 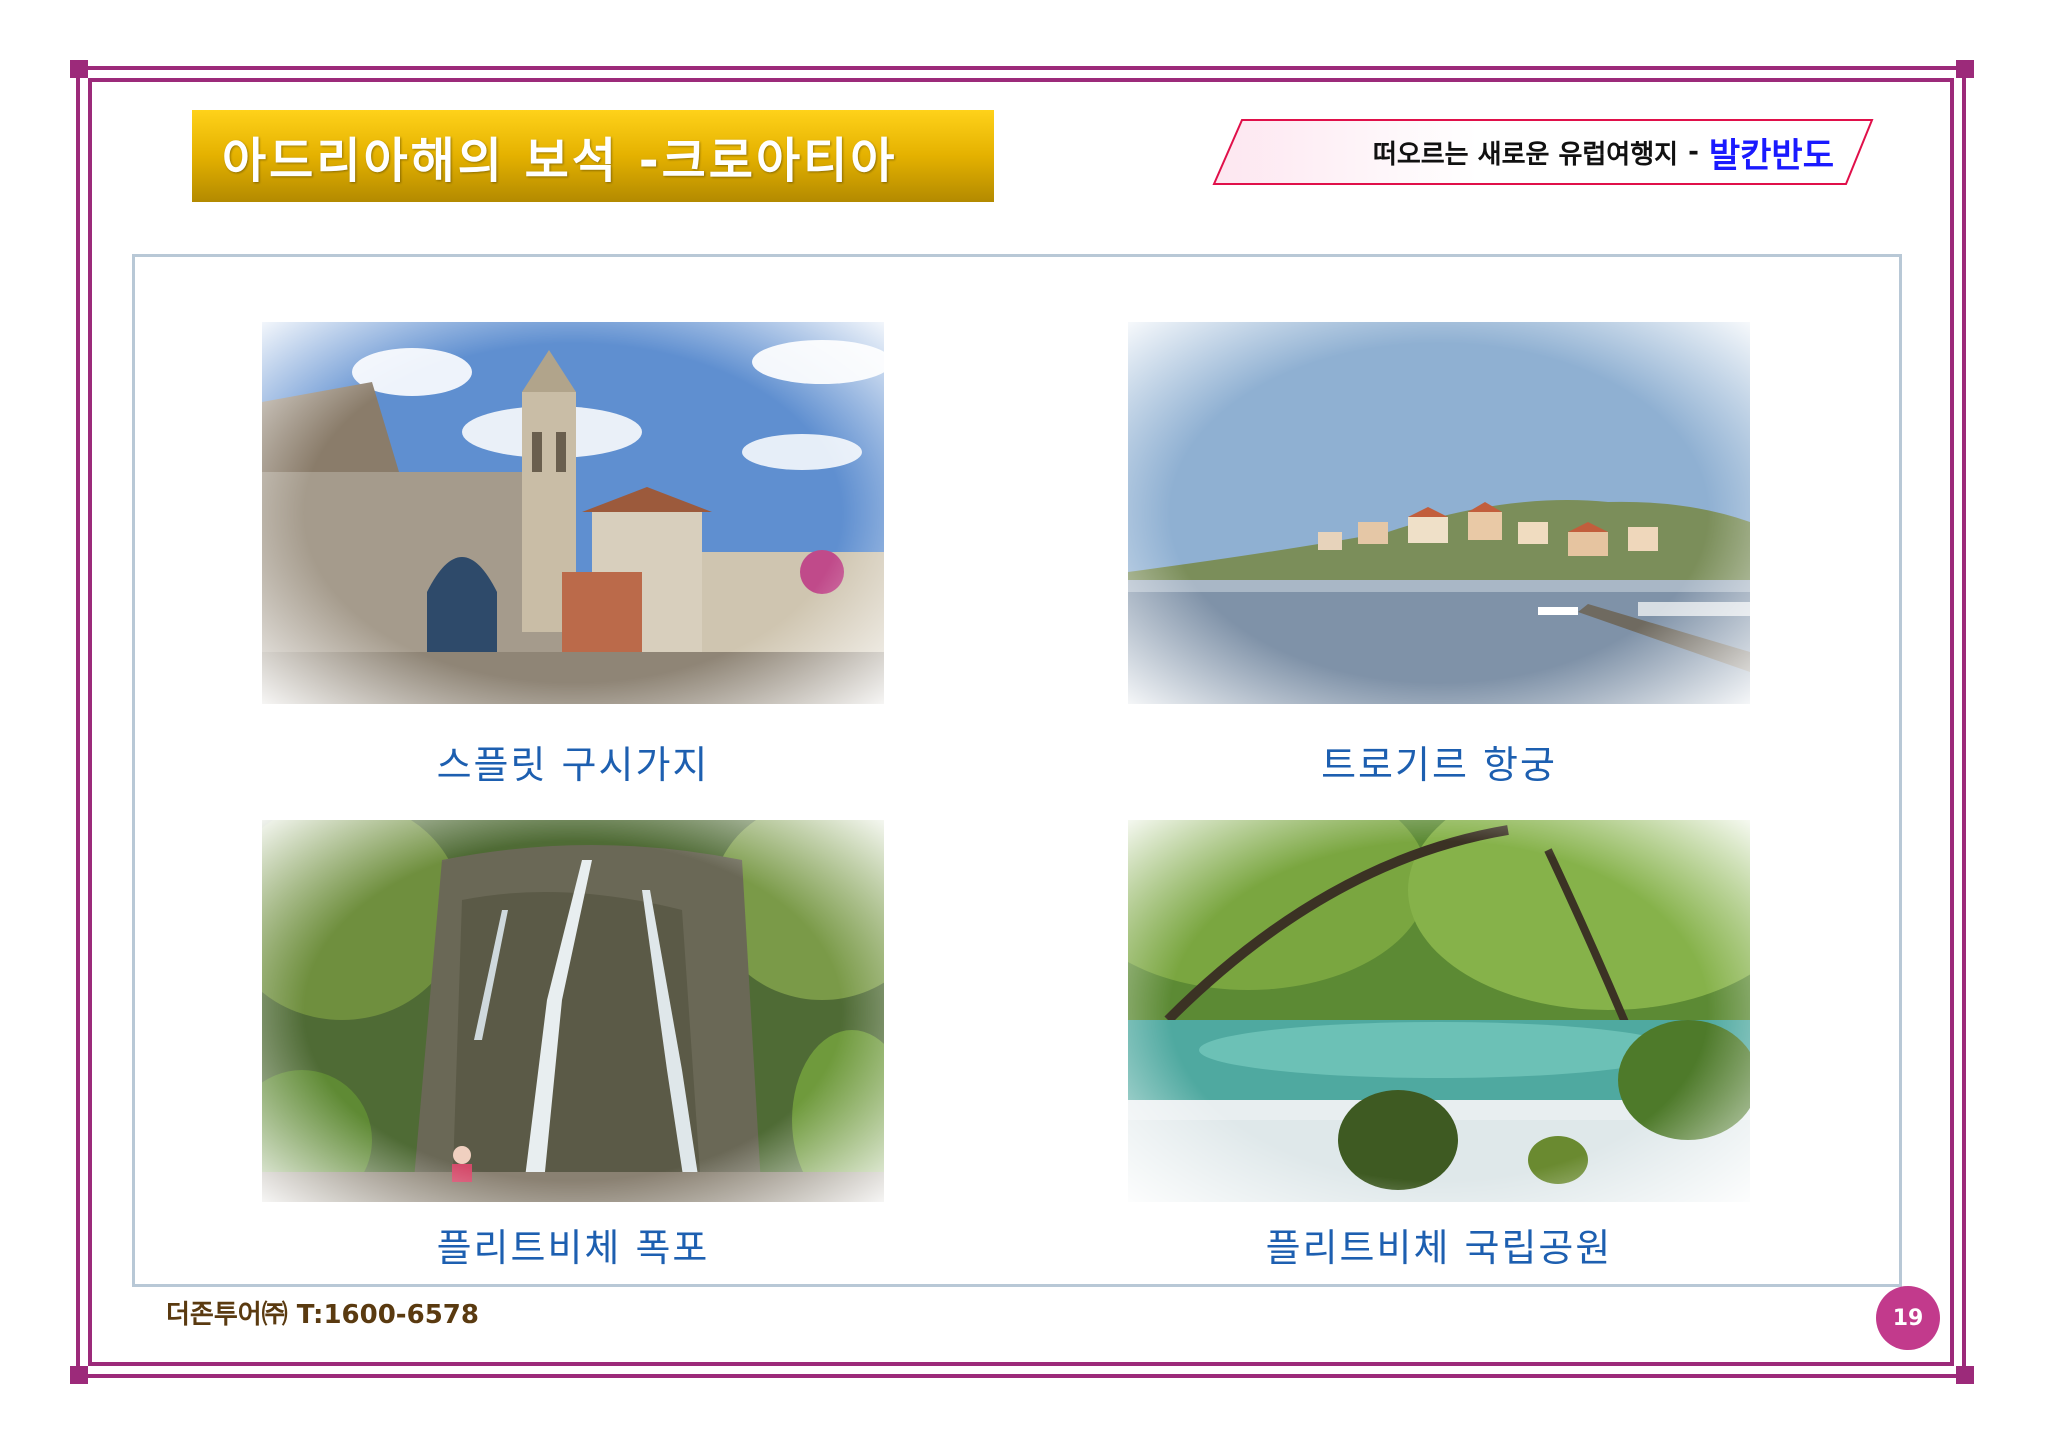 What do you see at coordinates (1771, 155) in the screenshot?
I see `subtitle-accent: 발칸반도` at bounding box center [1771, 155].